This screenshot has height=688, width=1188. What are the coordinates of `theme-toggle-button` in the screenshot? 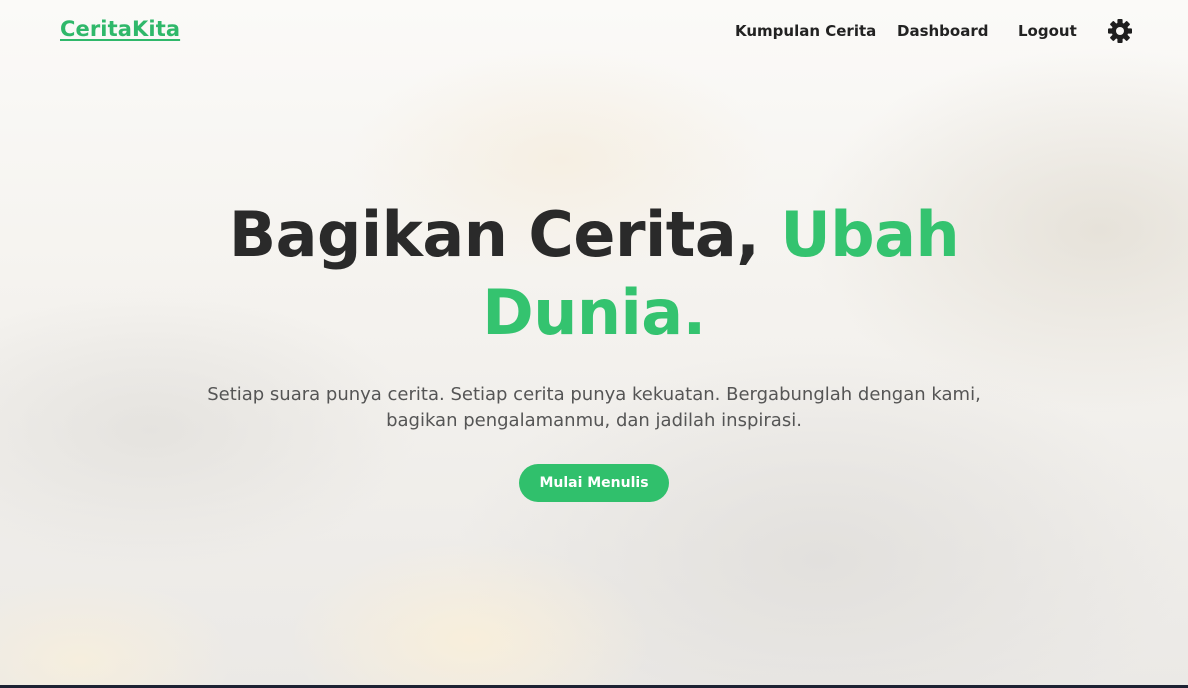 It's located at (1120, 31).